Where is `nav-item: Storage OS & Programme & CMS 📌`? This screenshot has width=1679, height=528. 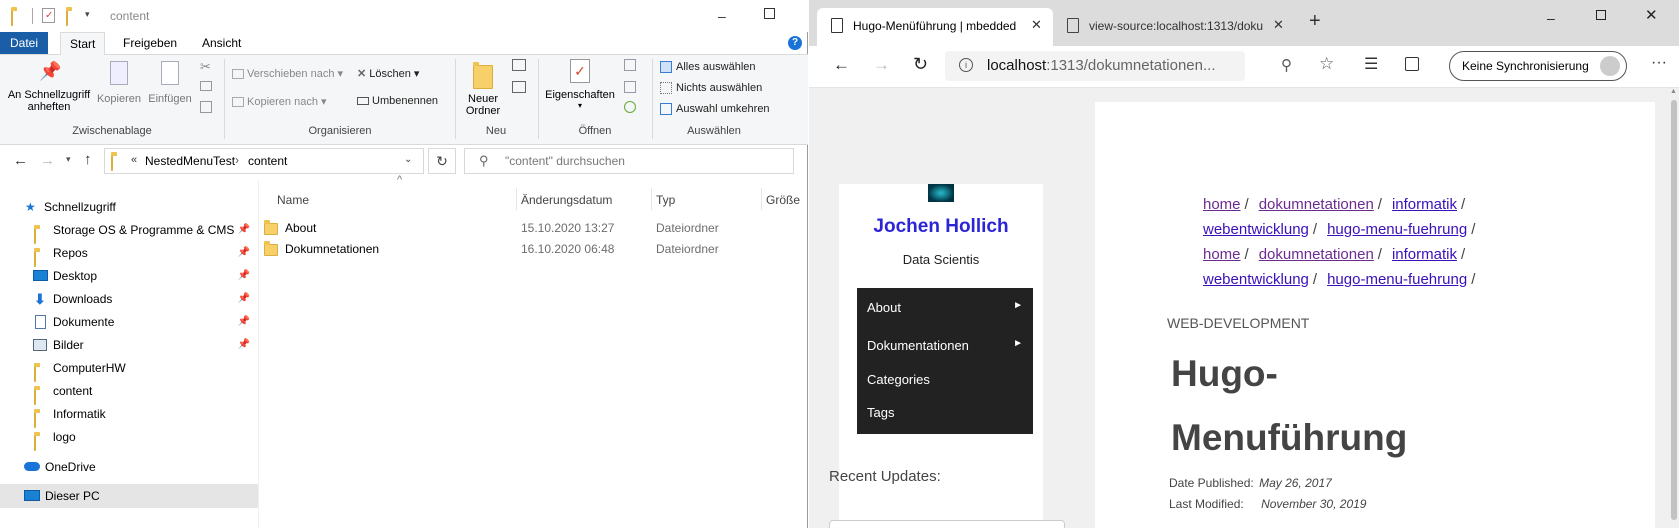
nav-item: Storage OS & Programme & CMS 📌 is located at coordinates (129, 231).